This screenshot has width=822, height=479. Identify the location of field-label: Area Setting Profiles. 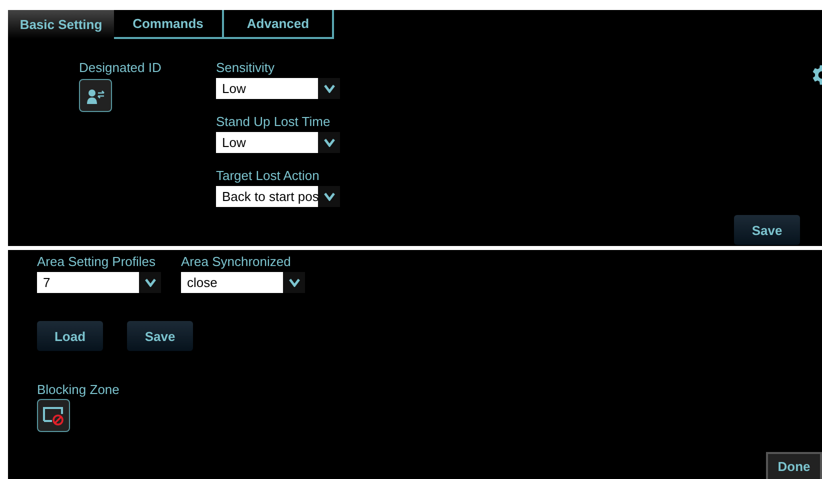
(97, 261).